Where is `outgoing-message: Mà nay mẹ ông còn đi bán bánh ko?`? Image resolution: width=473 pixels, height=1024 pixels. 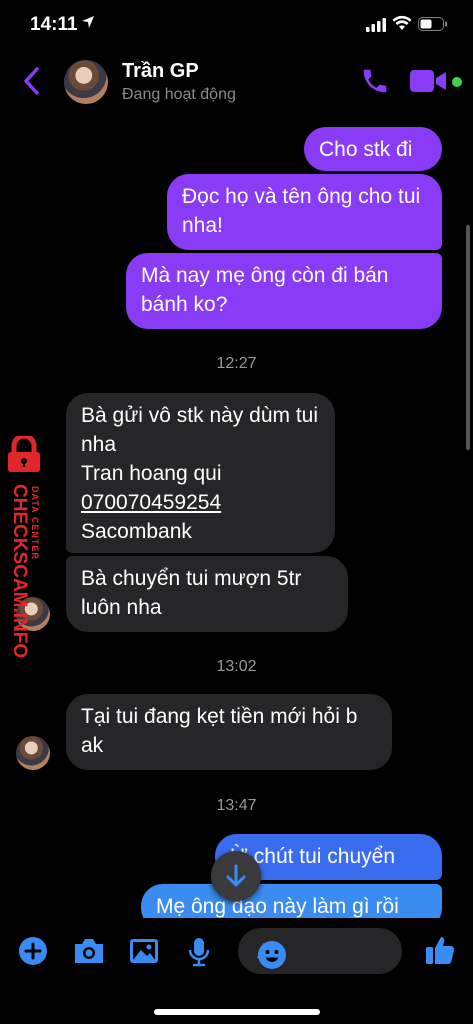 outgoing-message: Mà nay mẹ ông còn đi bán bánh ko? is located at coordinates (284, 291).